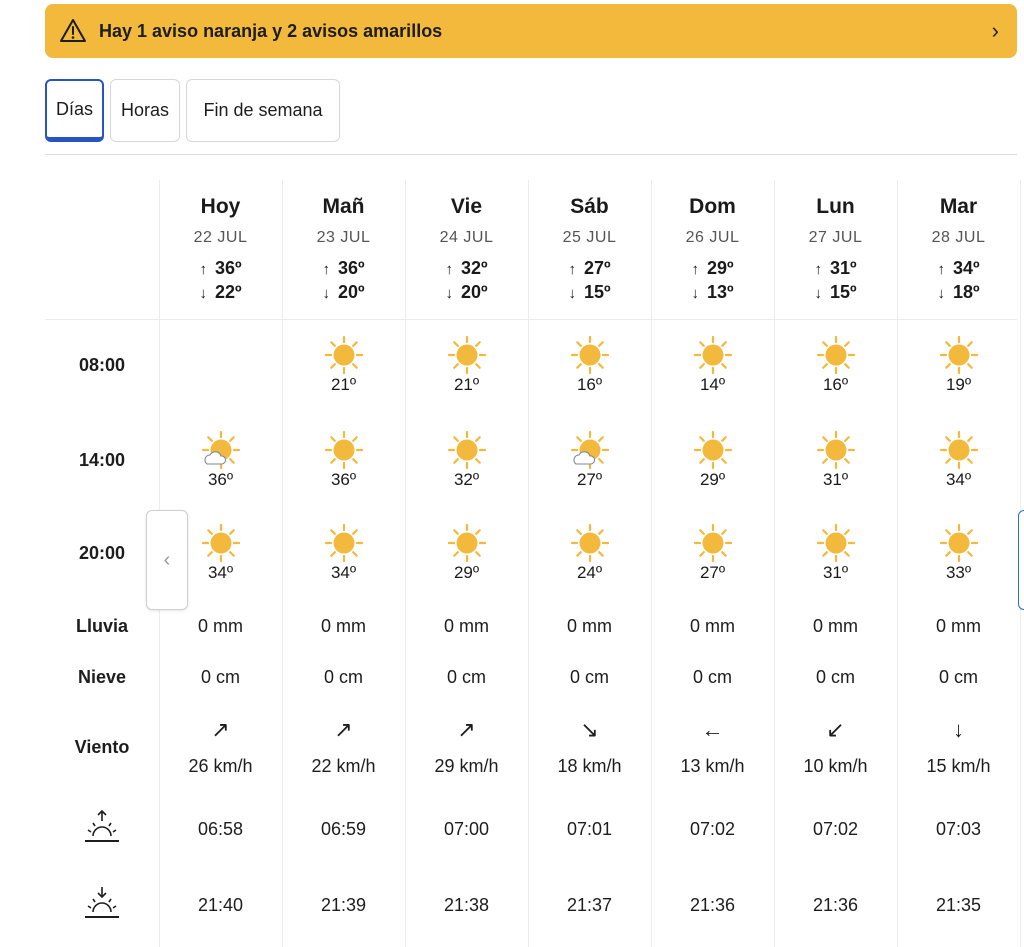  I want to click on tab-horas: Horas, so click(145, 110).